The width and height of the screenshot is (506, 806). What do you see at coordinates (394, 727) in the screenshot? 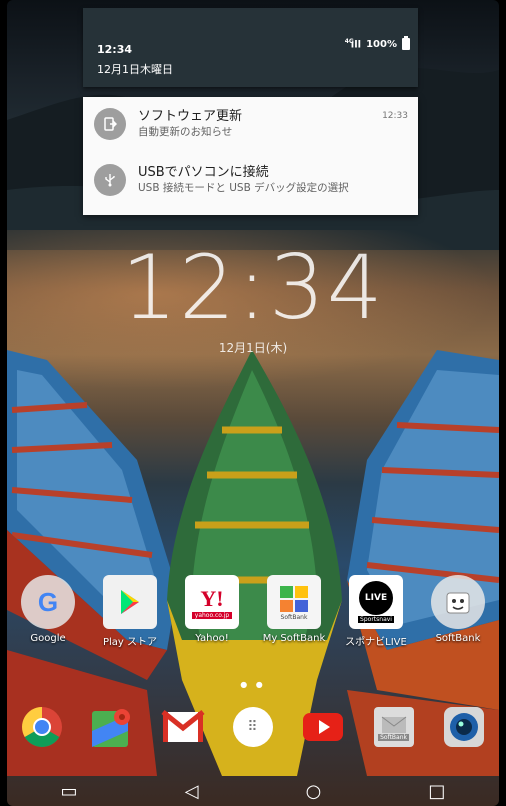
I see `softbank-mail-icon: SoftBank` at bounding box center [394, 727].